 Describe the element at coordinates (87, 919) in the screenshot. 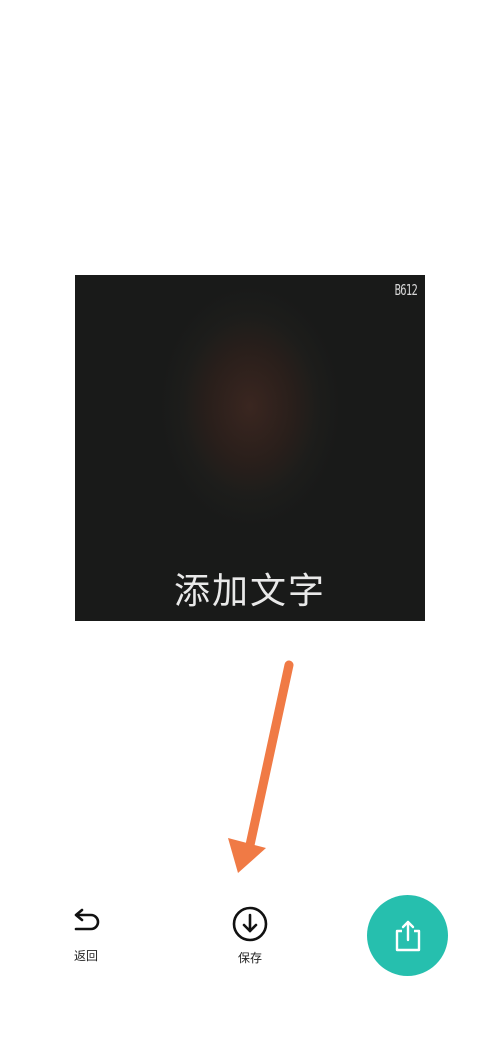

I see `undo-icon` at that location.